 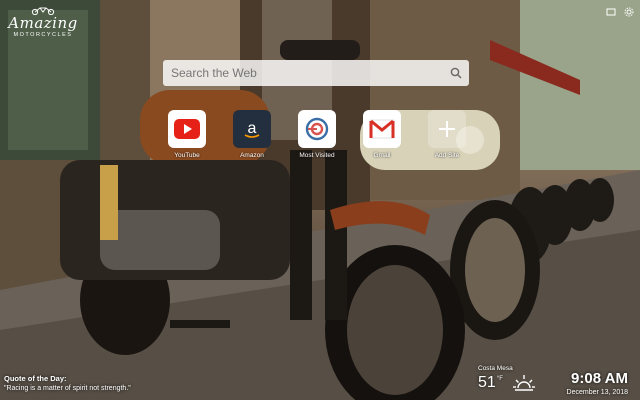 What do you see at coordinates (523, 383) in the screenshot?
I see `sun-icon` at bounding box center [523, 383].